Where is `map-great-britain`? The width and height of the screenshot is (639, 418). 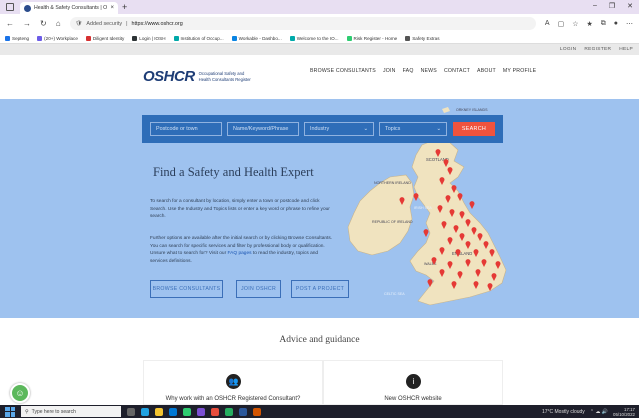
map-great-britain is located at coordinates (458, 222).